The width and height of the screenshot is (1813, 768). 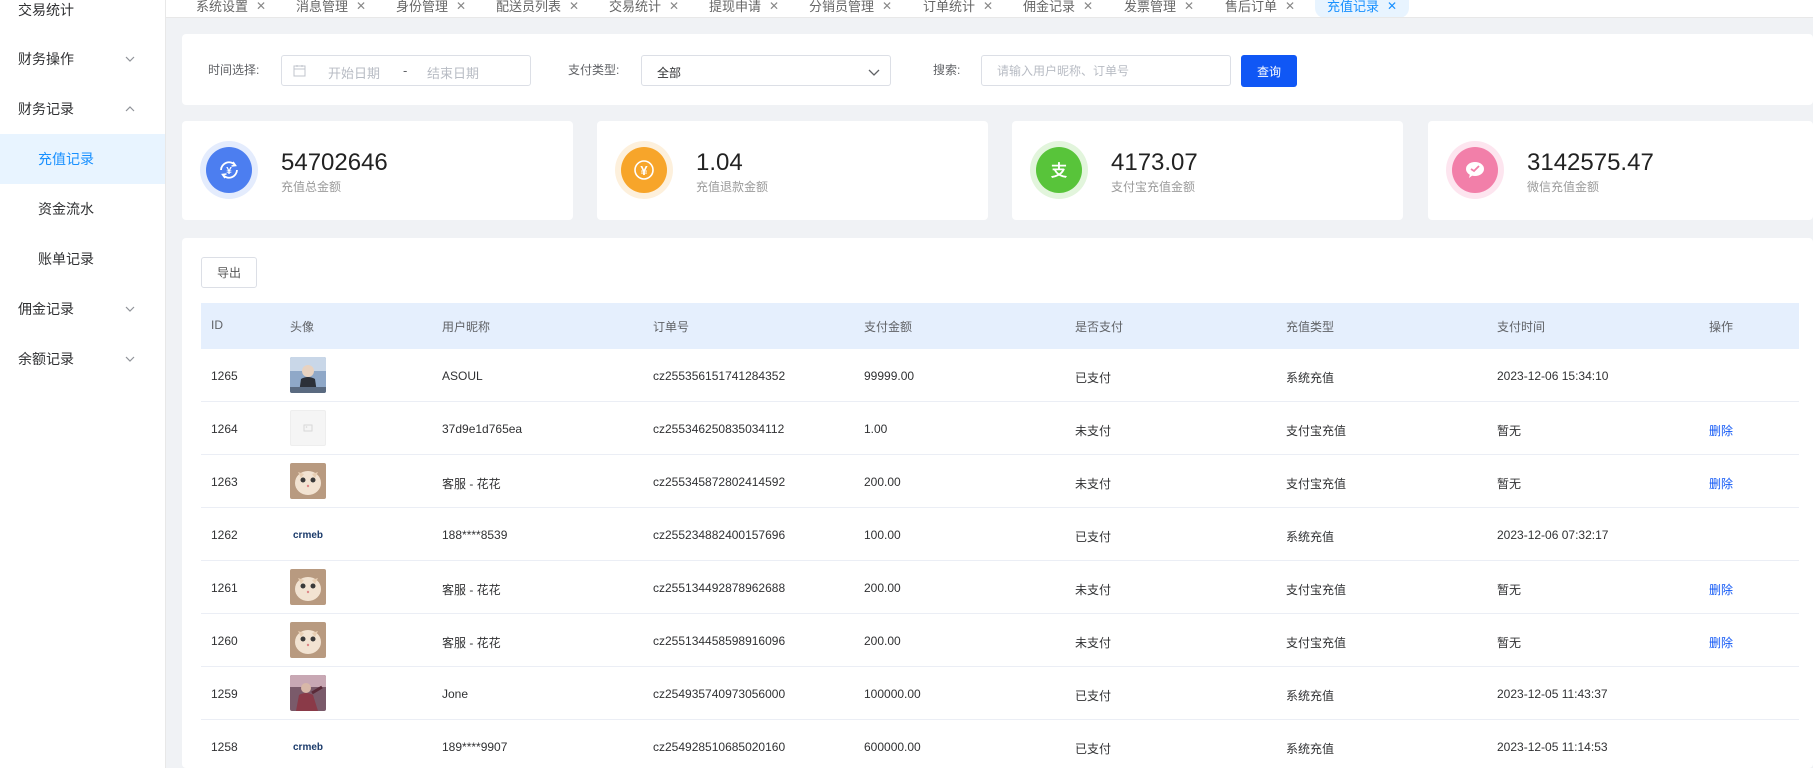 I want to click on cell-order-no: cz255356151741284352, so click(x=719, y=376).